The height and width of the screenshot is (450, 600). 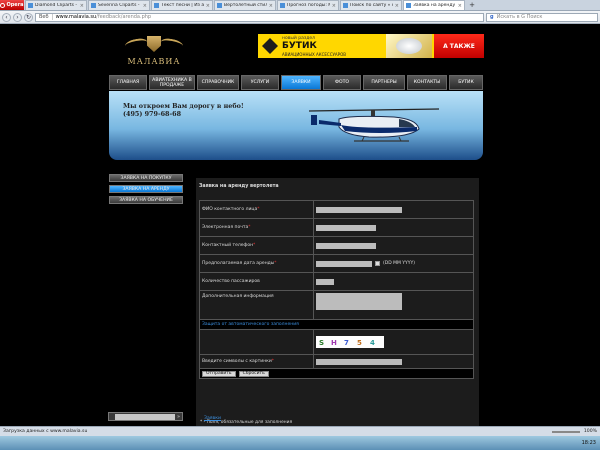 I want to click on menu-item-services: УСЛУГИ, so click(x=260, y=82).